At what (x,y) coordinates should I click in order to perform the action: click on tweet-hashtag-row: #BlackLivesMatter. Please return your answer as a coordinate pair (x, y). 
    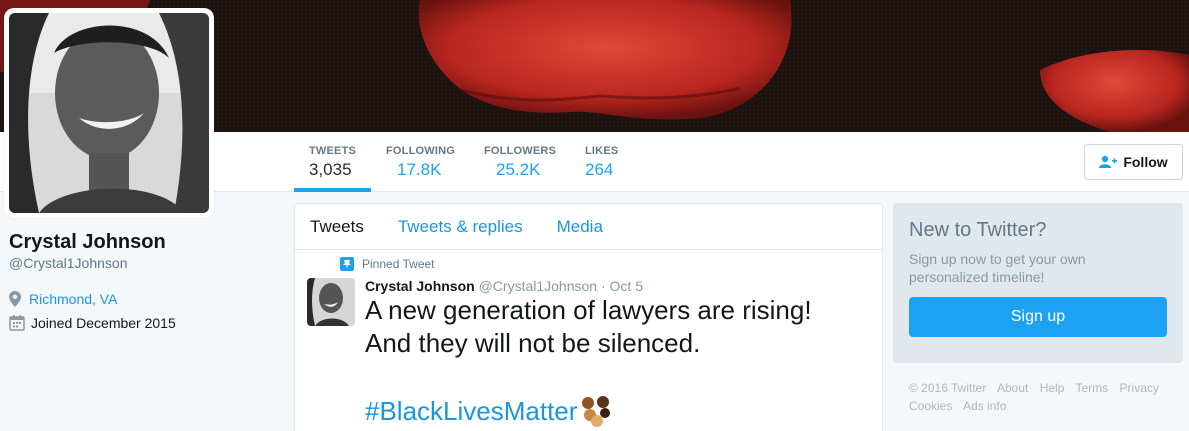
    Looking at the image, I should click on (490, 411).